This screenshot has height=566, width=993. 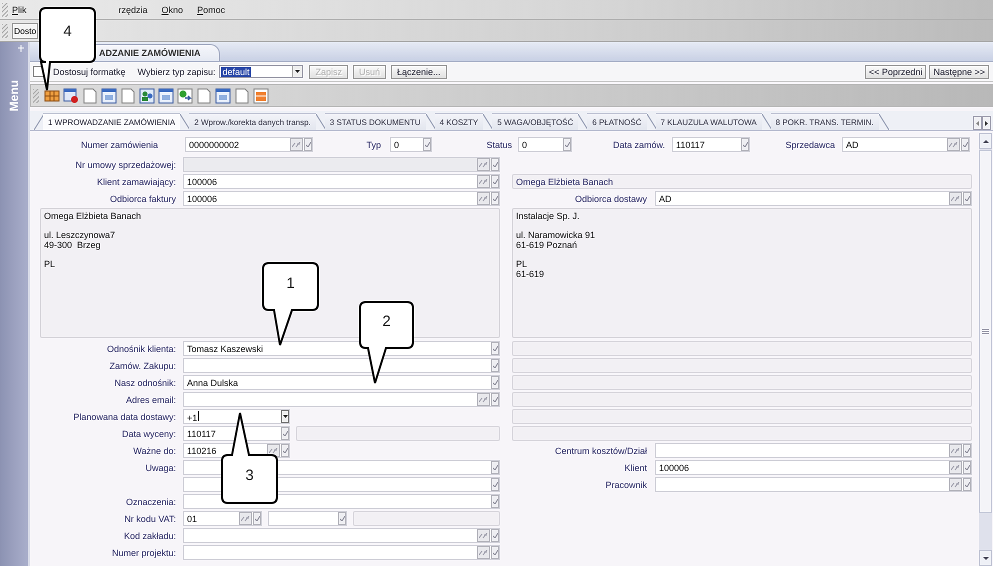 I want to click on address-line: ul. Leszczynowa7, so click(x=80, y=235).